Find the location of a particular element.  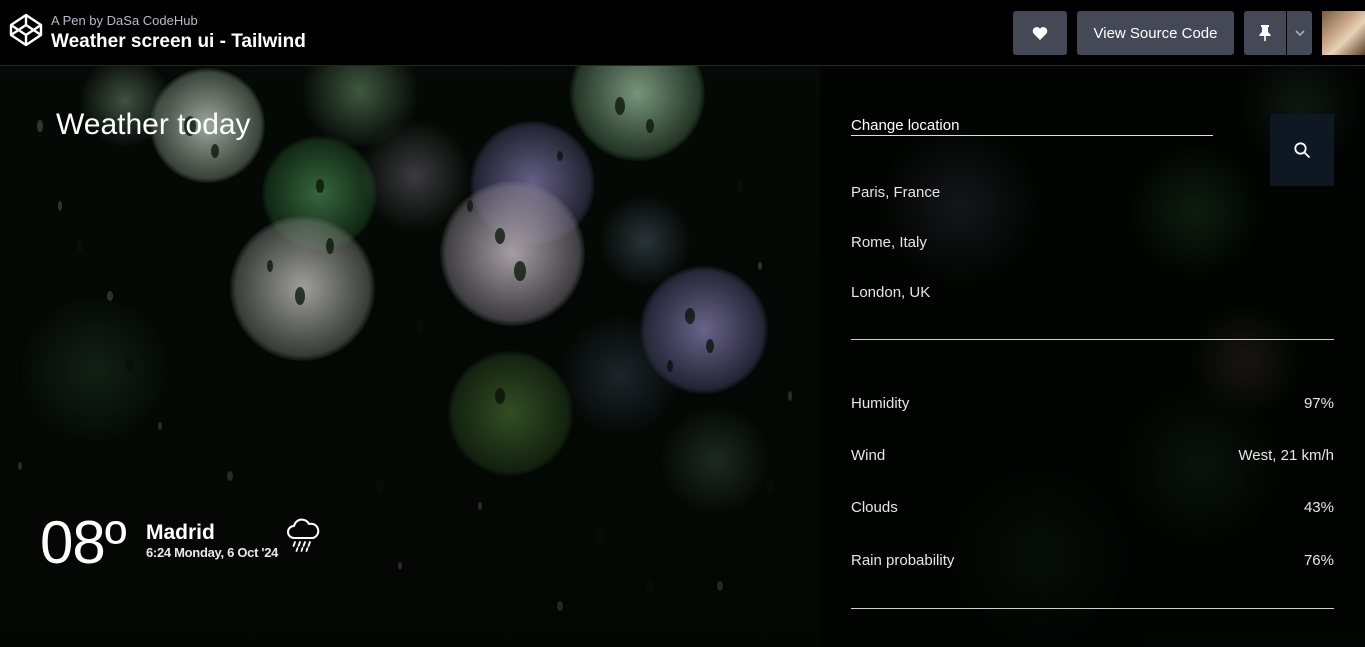

like-button is located at coordinates (1040, 33).